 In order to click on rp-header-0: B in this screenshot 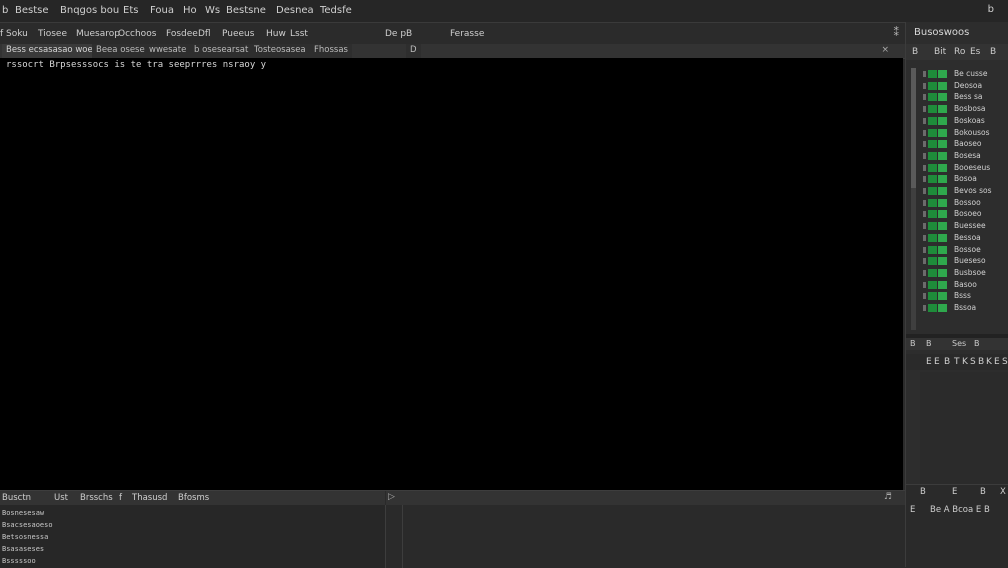, I will do `click(915, 52)`.